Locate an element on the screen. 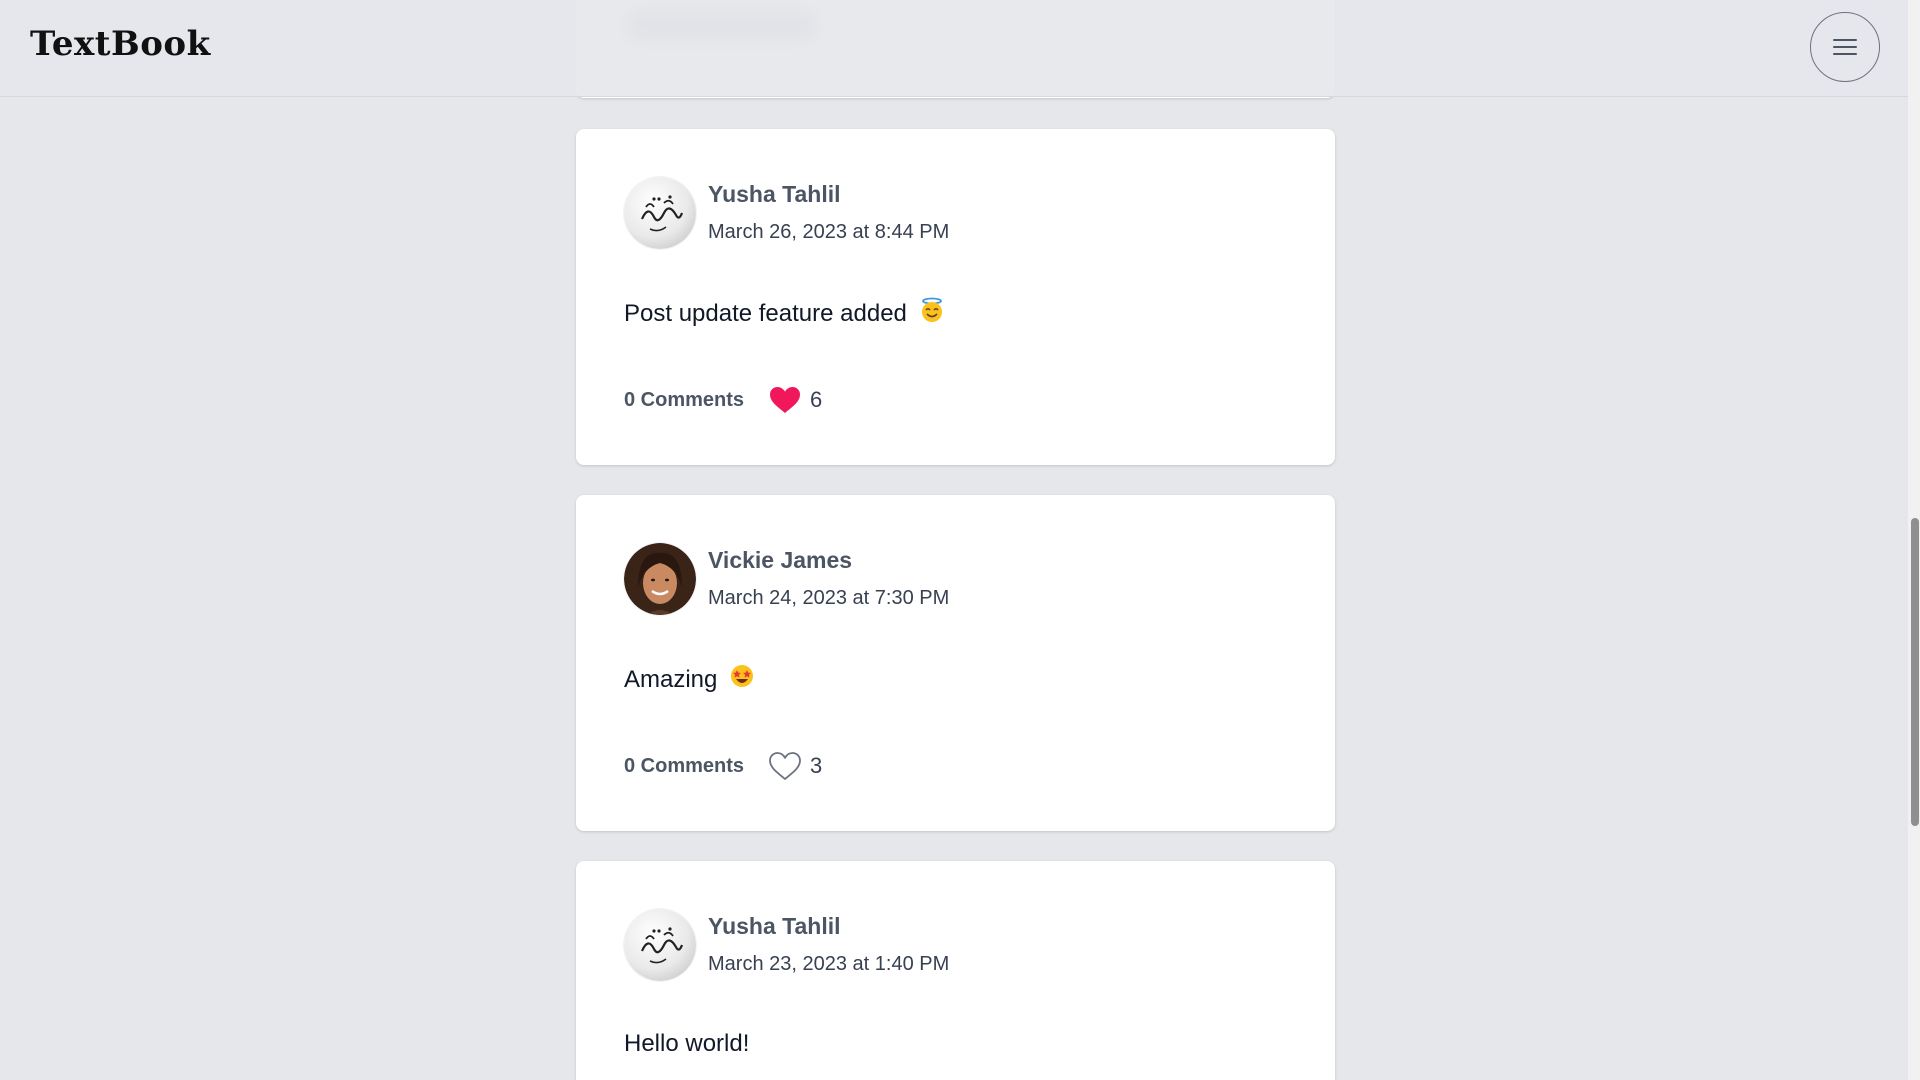 The height and width of the screenshot is (1080, 1920). post-content: Post update feature added is located at coordinates (955, 314).